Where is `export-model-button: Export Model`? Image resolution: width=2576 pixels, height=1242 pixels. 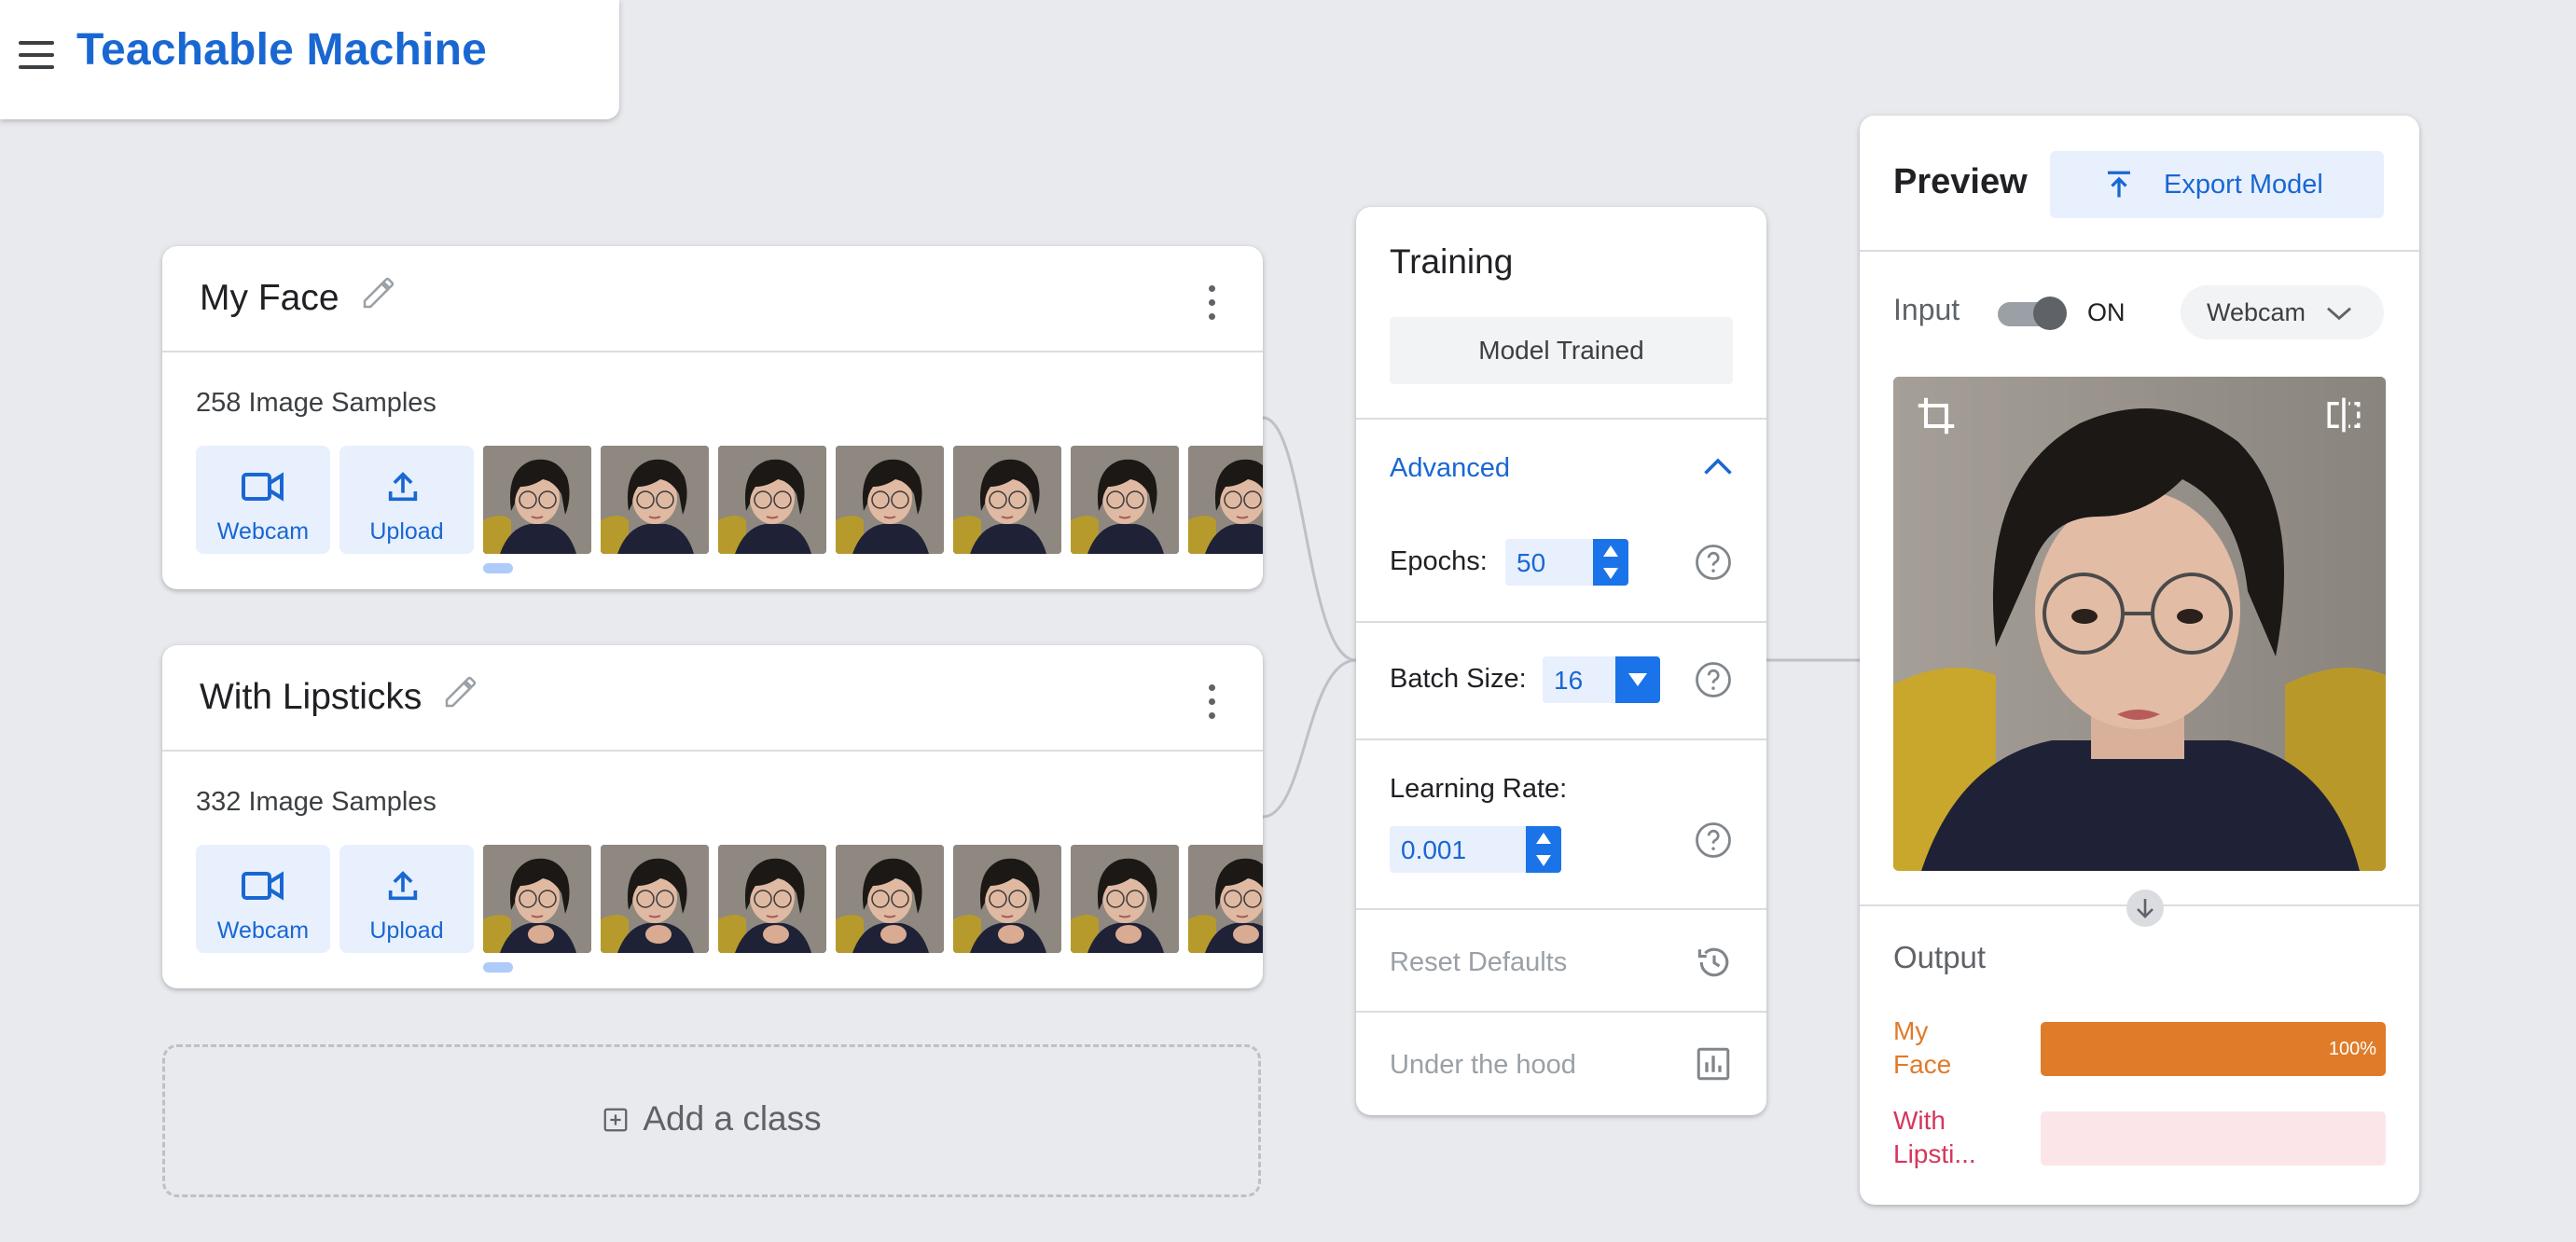 export-model-button: Export Model is located at coordinates (2217, 184).